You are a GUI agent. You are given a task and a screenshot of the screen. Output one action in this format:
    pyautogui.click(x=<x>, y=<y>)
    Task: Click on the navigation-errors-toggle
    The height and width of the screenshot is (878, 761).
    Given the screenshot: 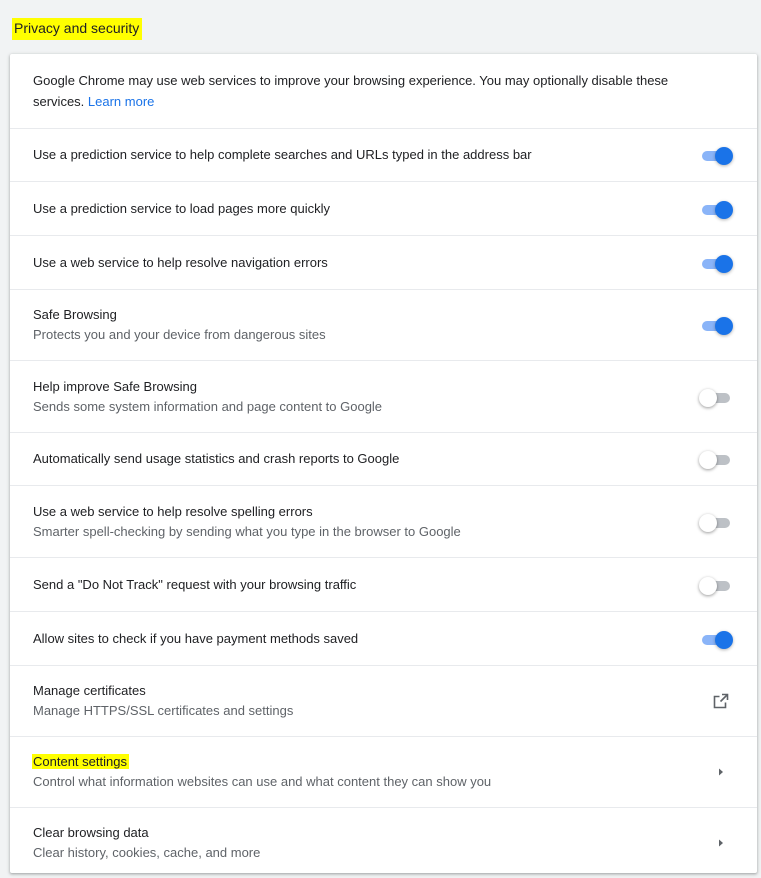 What is the action you would take?
    pyautogui.click(x=716, y=263)
    